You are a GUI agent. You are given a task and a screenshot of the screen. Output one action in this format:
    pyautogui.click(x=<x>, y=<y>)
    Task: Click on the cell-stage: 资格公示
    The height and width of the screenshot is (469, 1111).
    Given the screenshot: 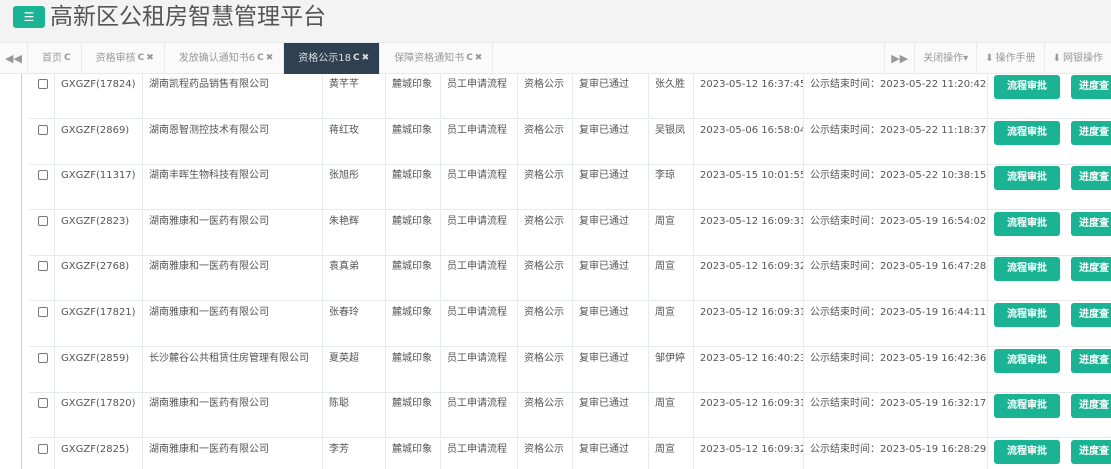 What is the action you would take?
    pyautogui.click(x=545, y=279)
    